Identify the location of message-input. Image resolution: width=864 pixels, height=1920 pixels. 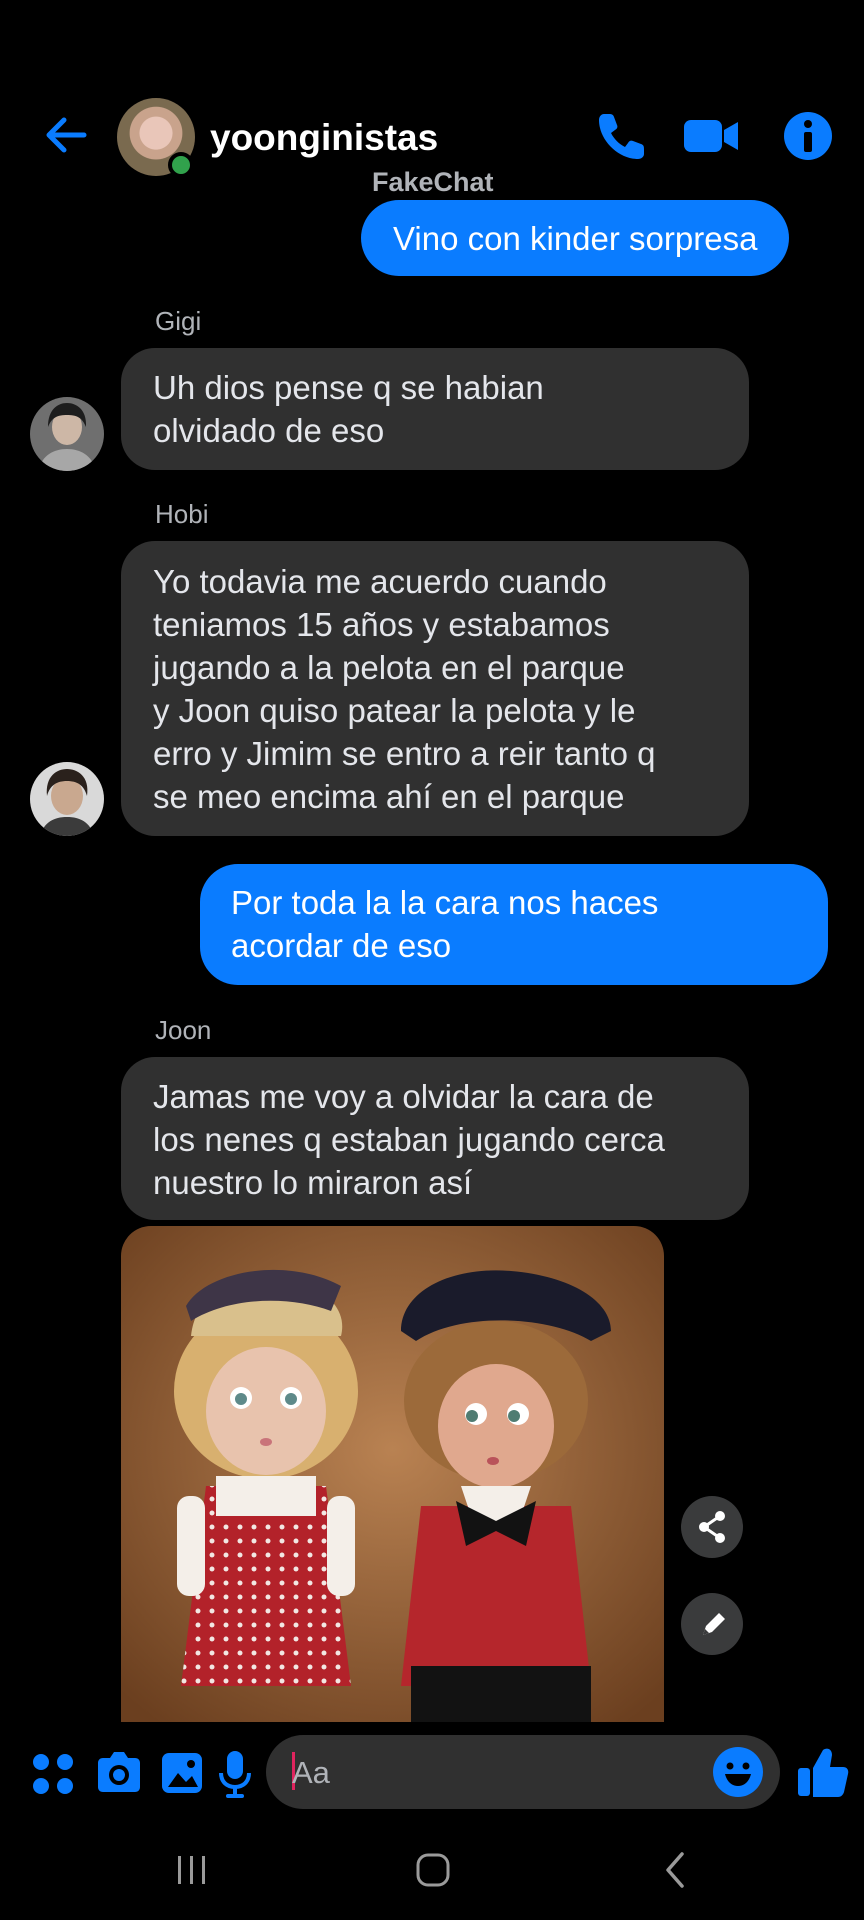
(523, 1772).